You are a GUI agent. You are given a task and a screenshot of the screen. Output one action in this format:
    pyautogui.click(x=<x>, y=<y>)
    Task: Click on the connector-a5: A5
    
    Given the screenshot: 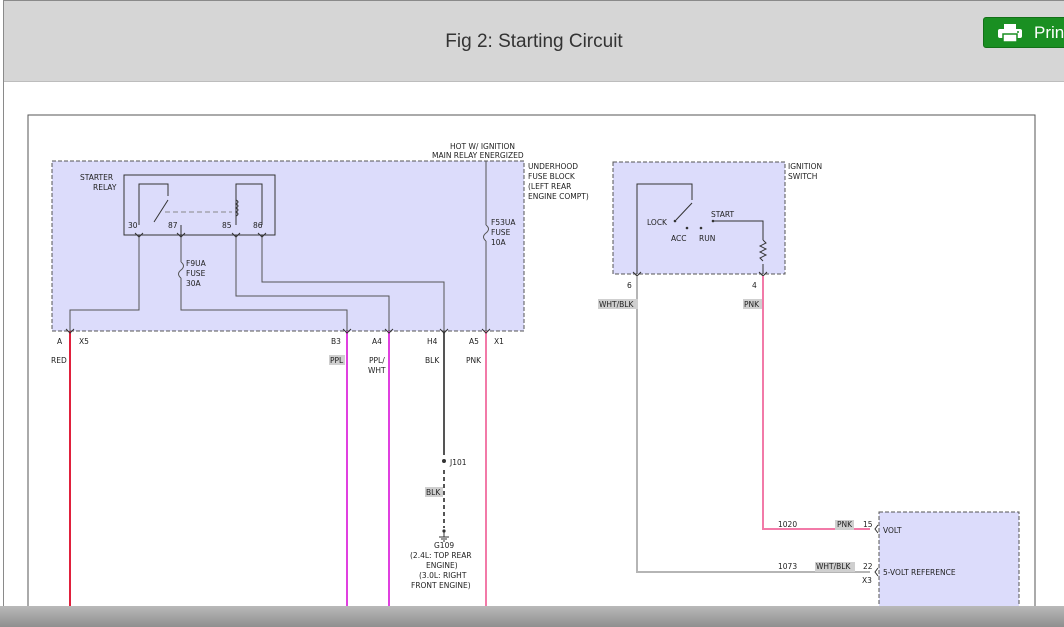 What is the action you would take?
    pyautogui.click(x=474, y=341)
    